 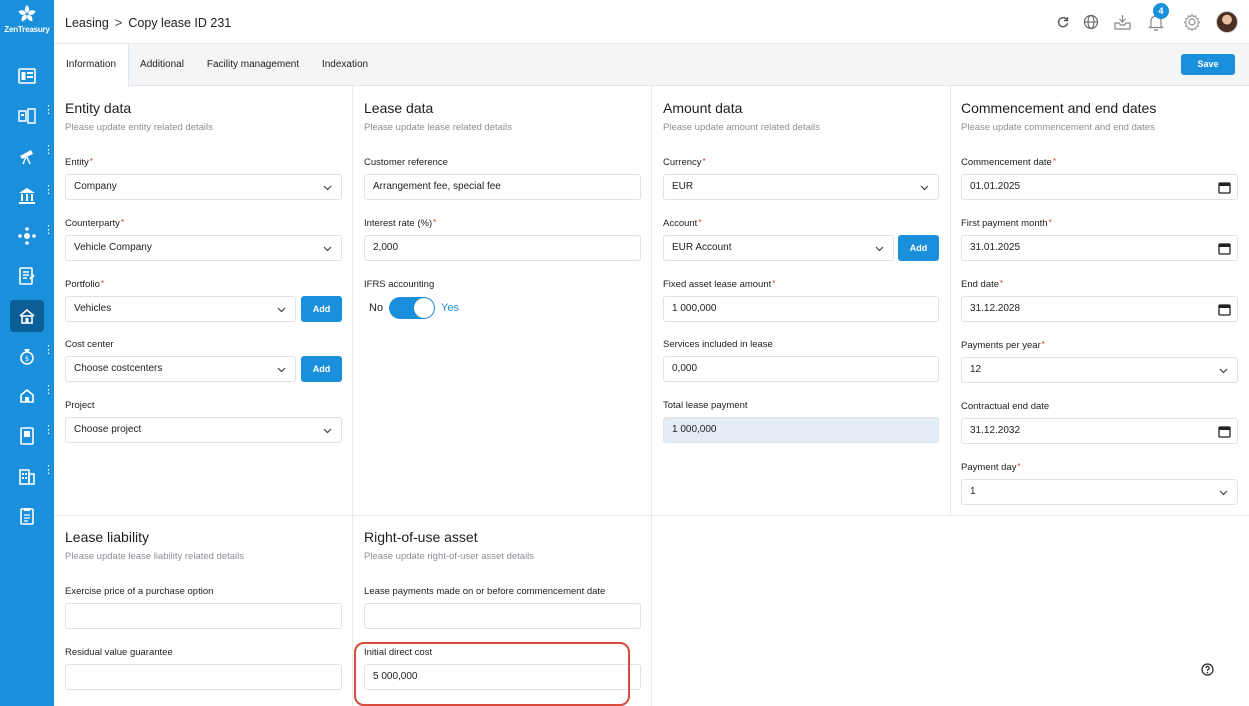 I want to click on refresh-icon, so click(x=1063, y=22).